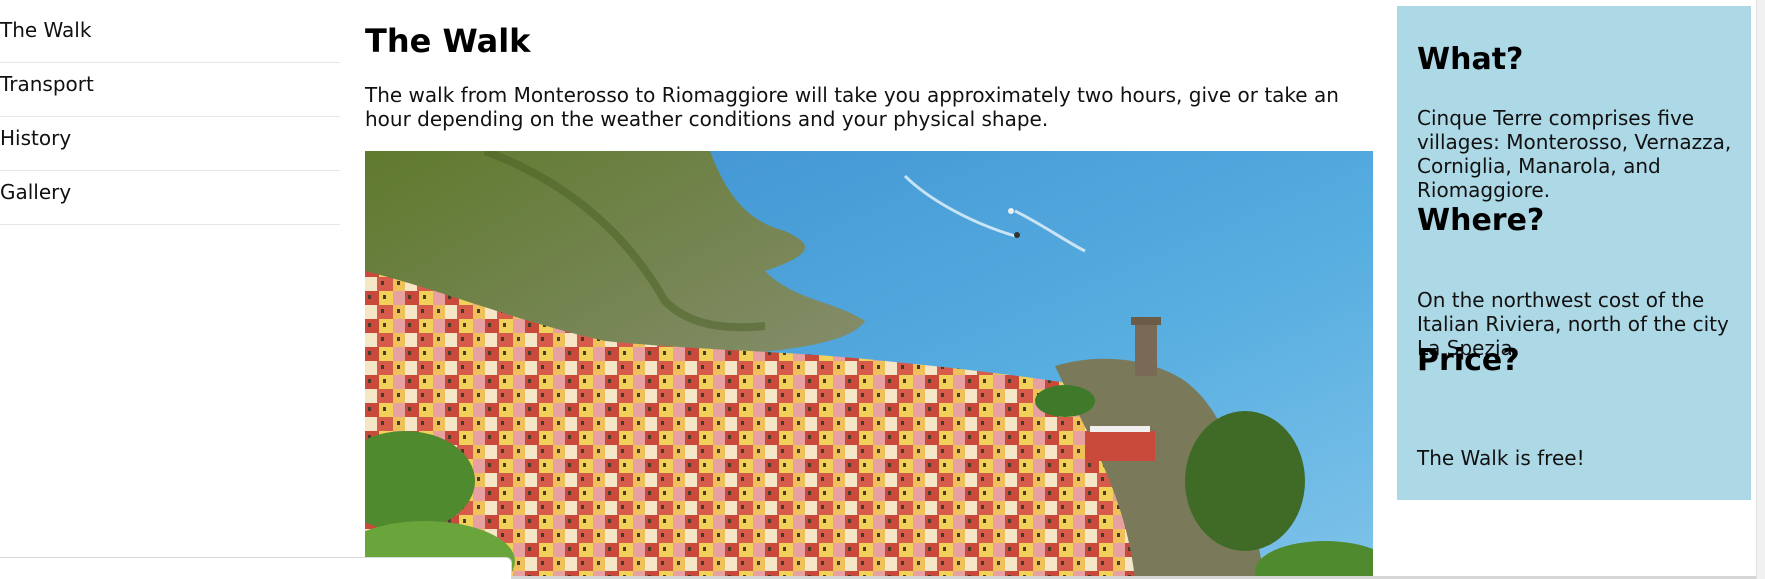 Image resolution: width=1765 pixels, height=579 pixels. I want to click on page-title: The Walk, so click(448, 41).